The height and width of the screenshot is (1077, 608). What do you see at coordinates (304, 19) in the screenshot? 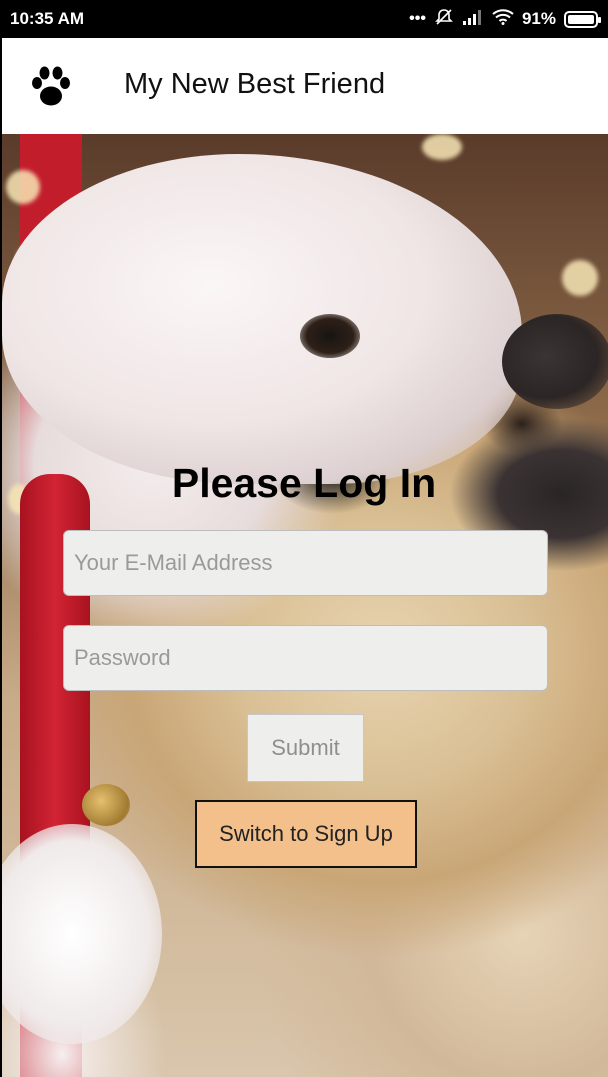
I see `status-bar: 10:35 AM ••• 91%` at bounding box center [304, 19].